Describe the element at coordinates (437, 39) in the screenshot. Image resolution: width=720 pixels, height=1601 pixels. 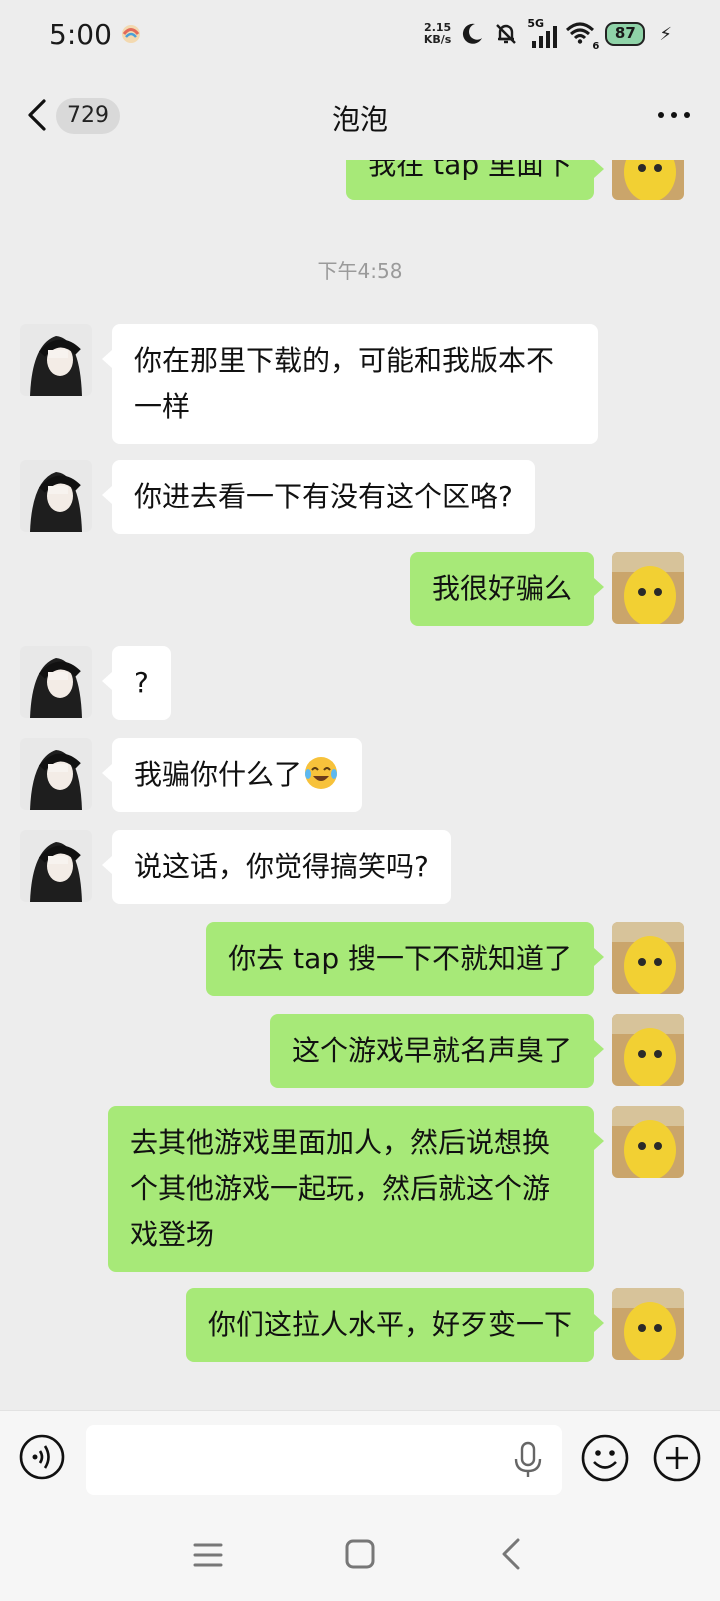
I see `network-speed-unit: KB/s` at that location.